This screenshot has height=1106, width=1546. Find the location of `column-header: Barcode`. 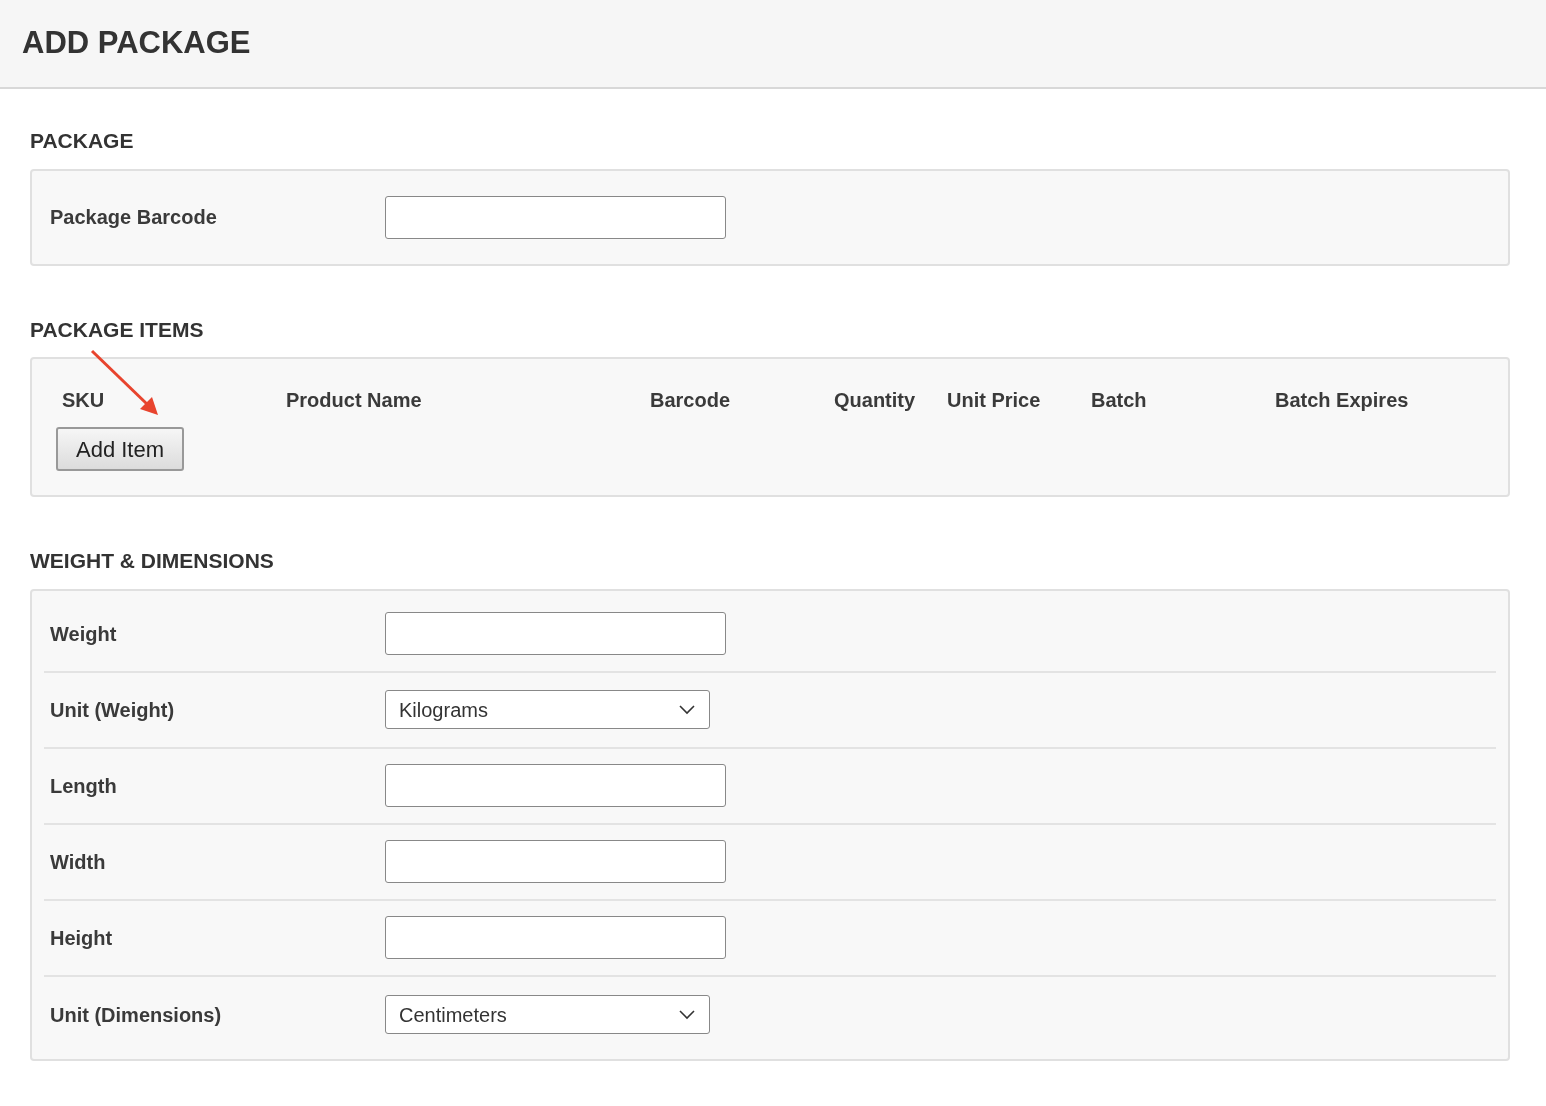

column-header: Barcode is located at coordinates (690, 400).